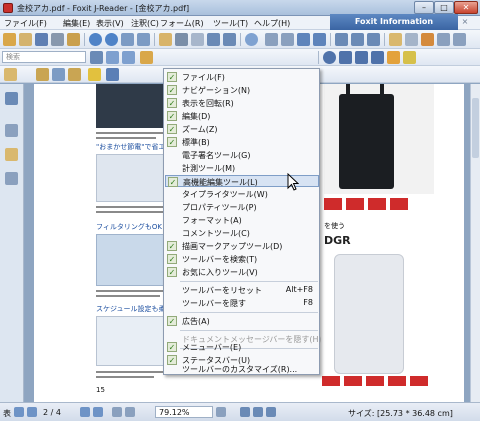 The width and height of the screenshot is (480, 421). Describe the element at coordinates (57, 39) in the screenshot. I see `print-icon` at that location.